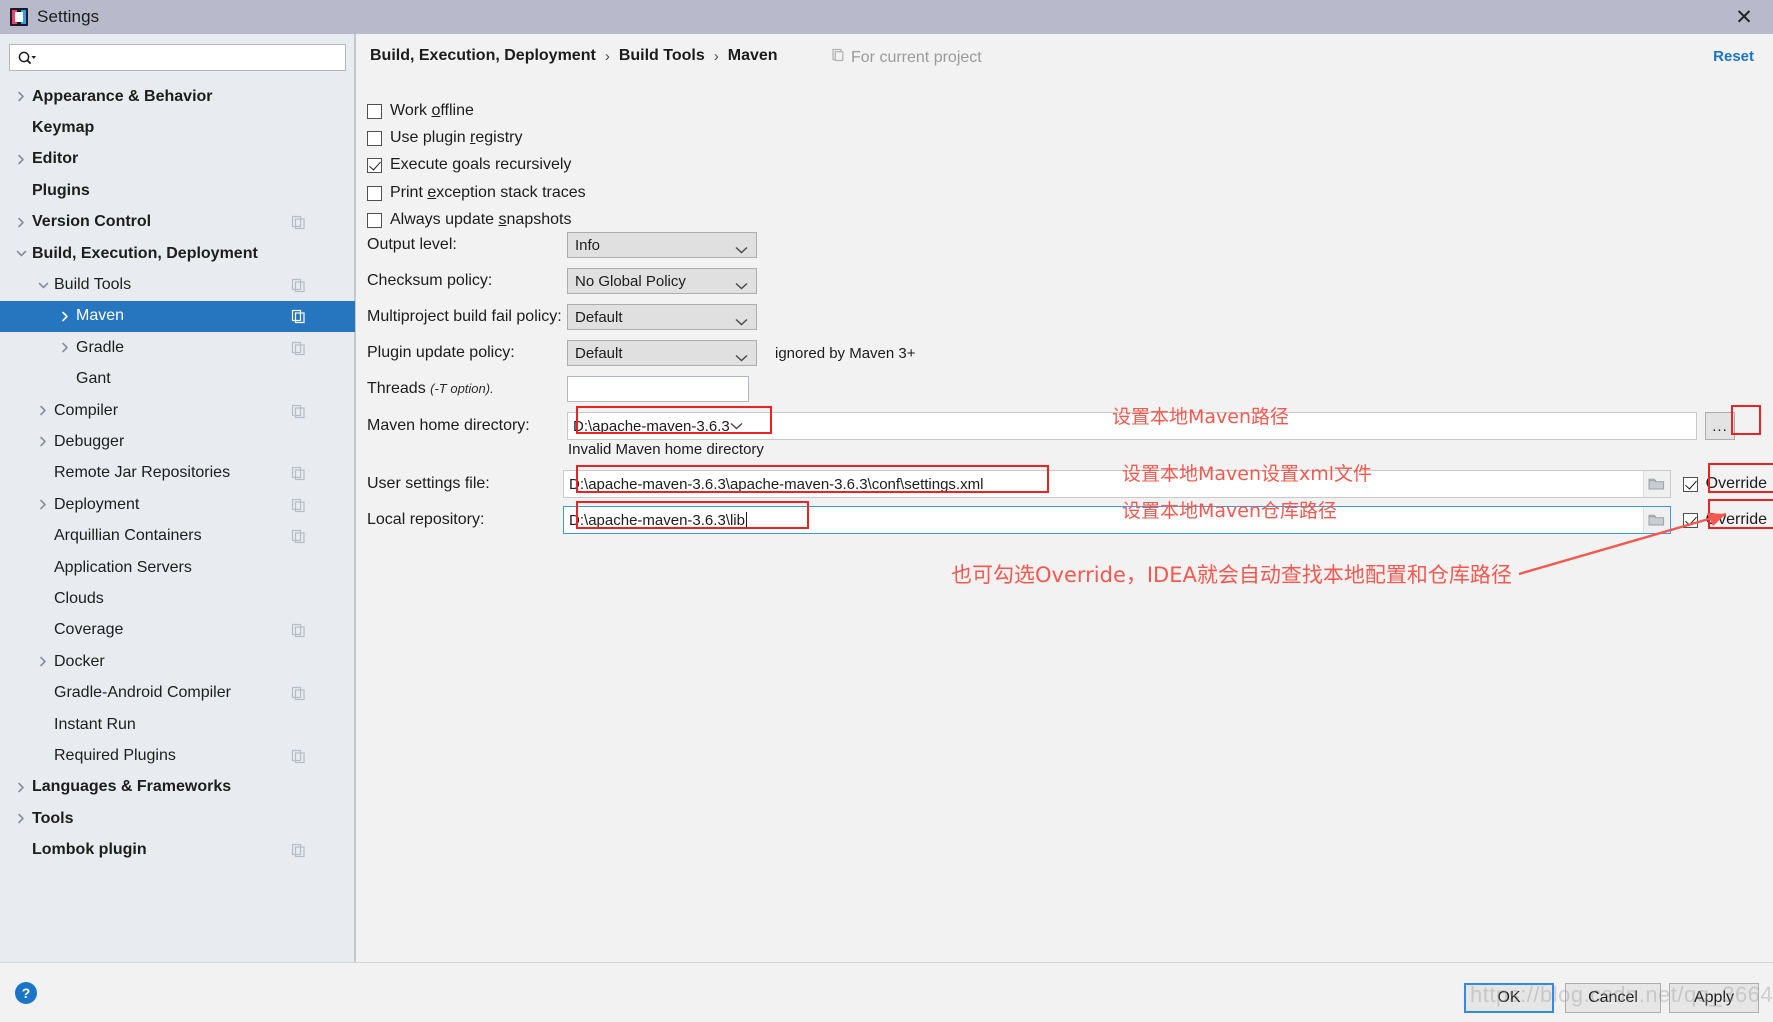  Describe the element at coordinates (79, 598) in the screenshot. I see `sidebar-item-label: Clouds` at that location.